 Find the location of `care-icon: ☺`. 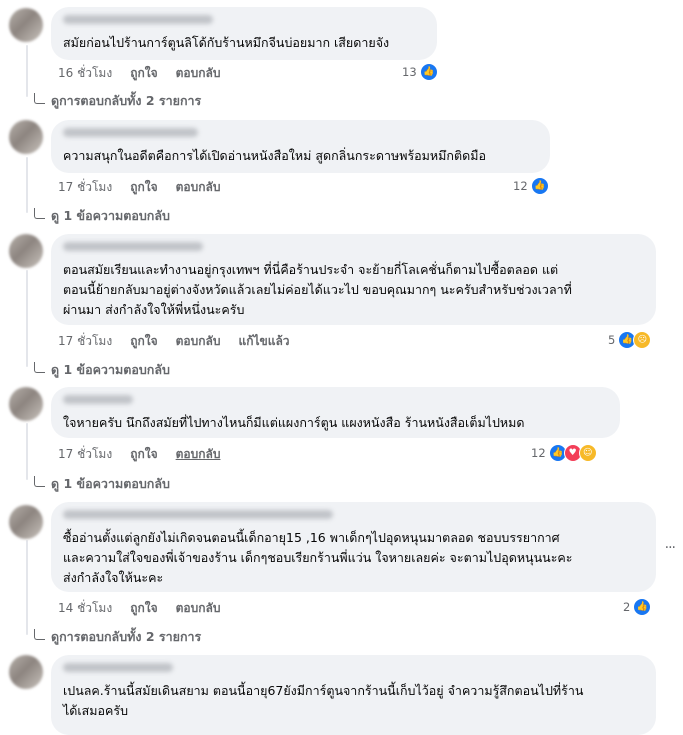

care-icon: ☺ is located at coordinates (587, 453).